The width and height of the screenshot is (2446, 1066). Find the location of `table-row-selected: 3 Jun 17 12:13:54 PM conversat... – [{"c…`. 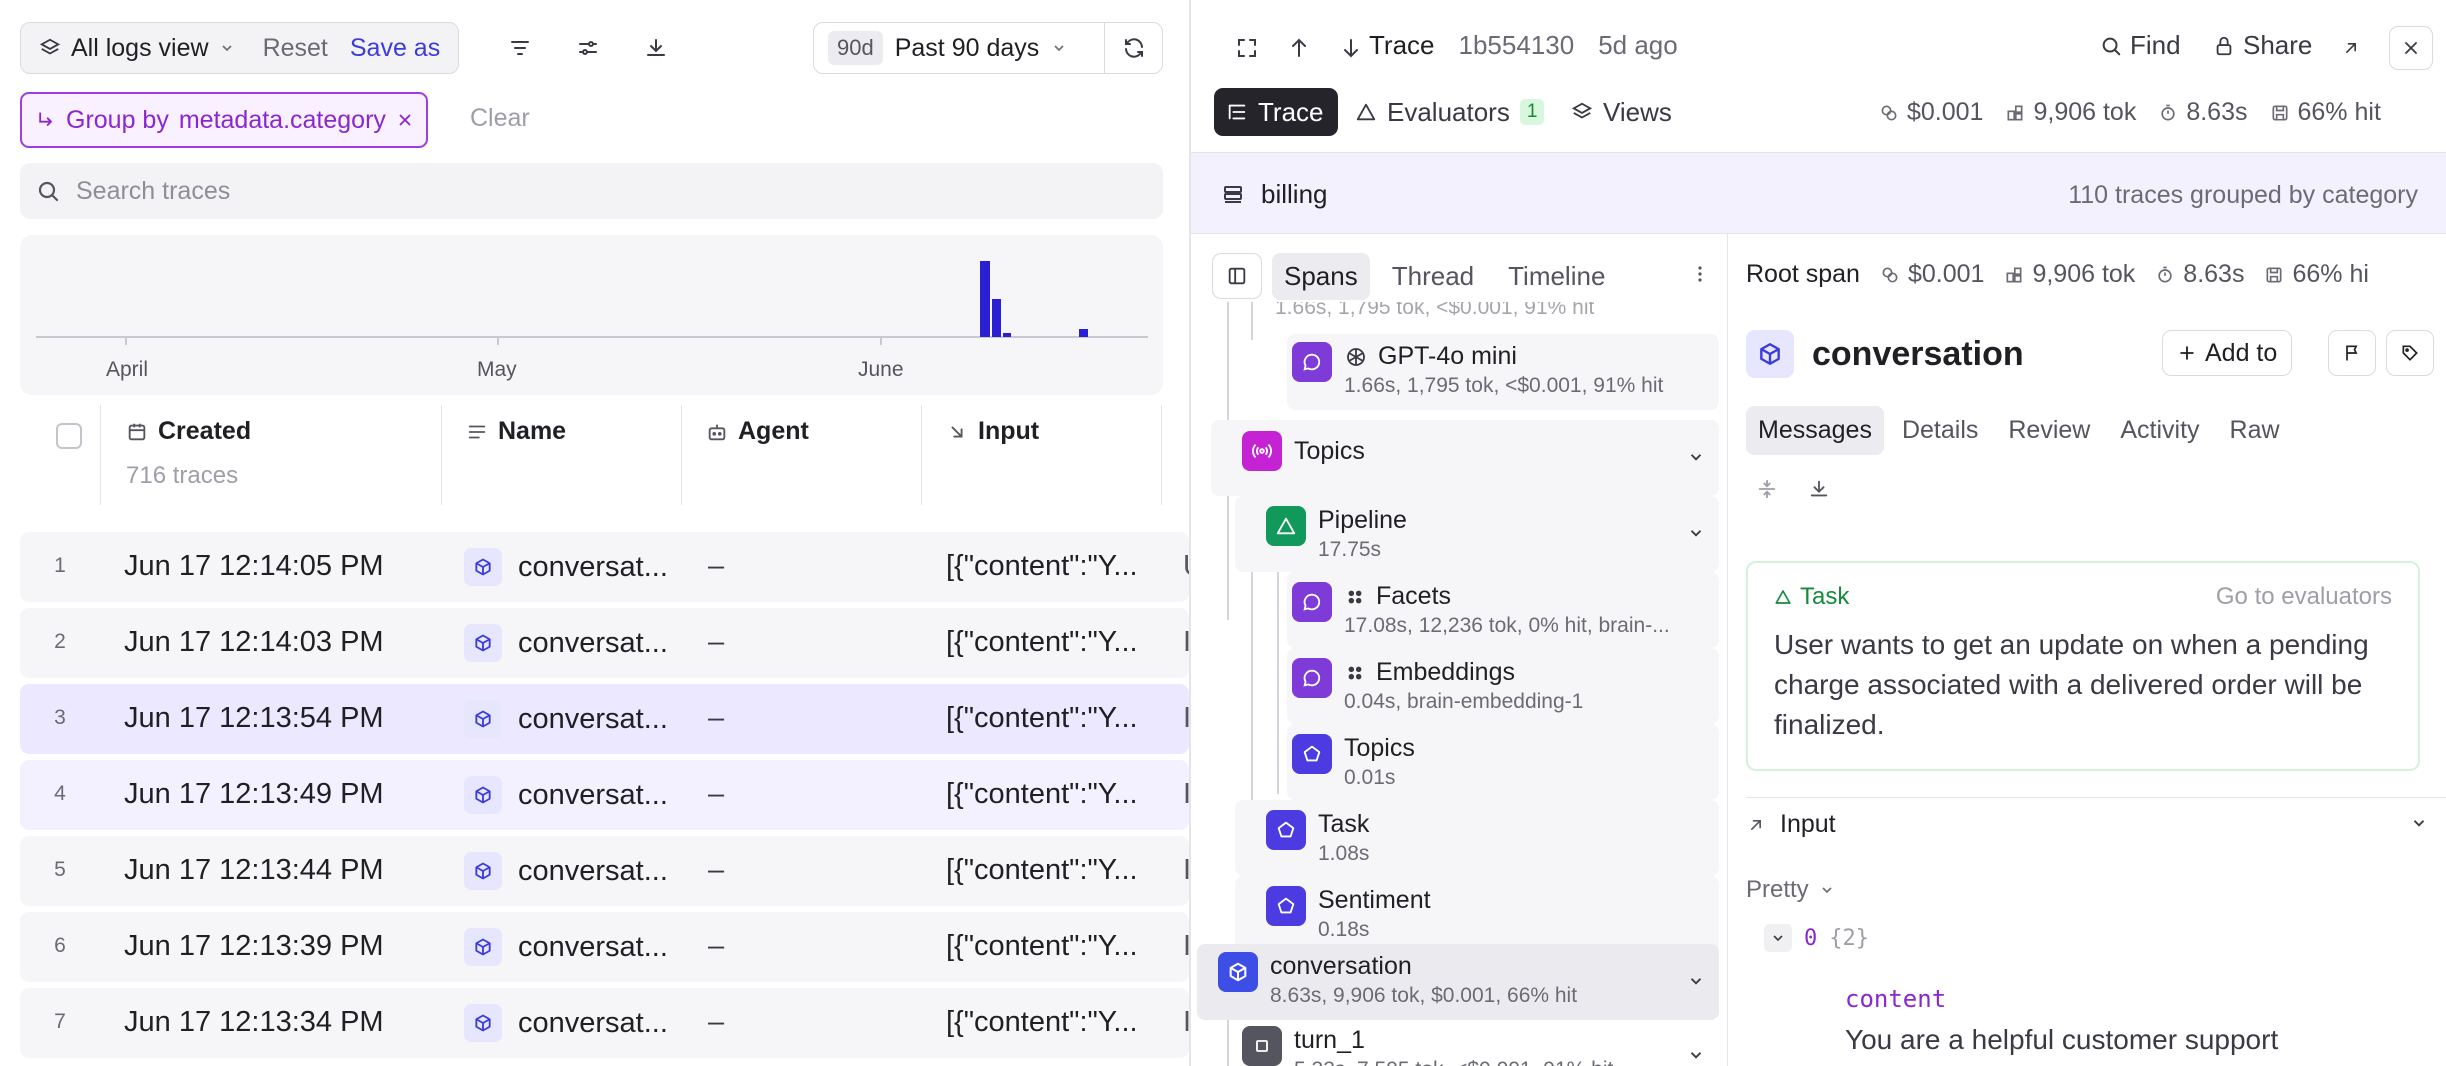

table-row-selected: 3 Jun 17 12:13:54 PM conversat... – [{"c… is located at coordinates (604, 719).